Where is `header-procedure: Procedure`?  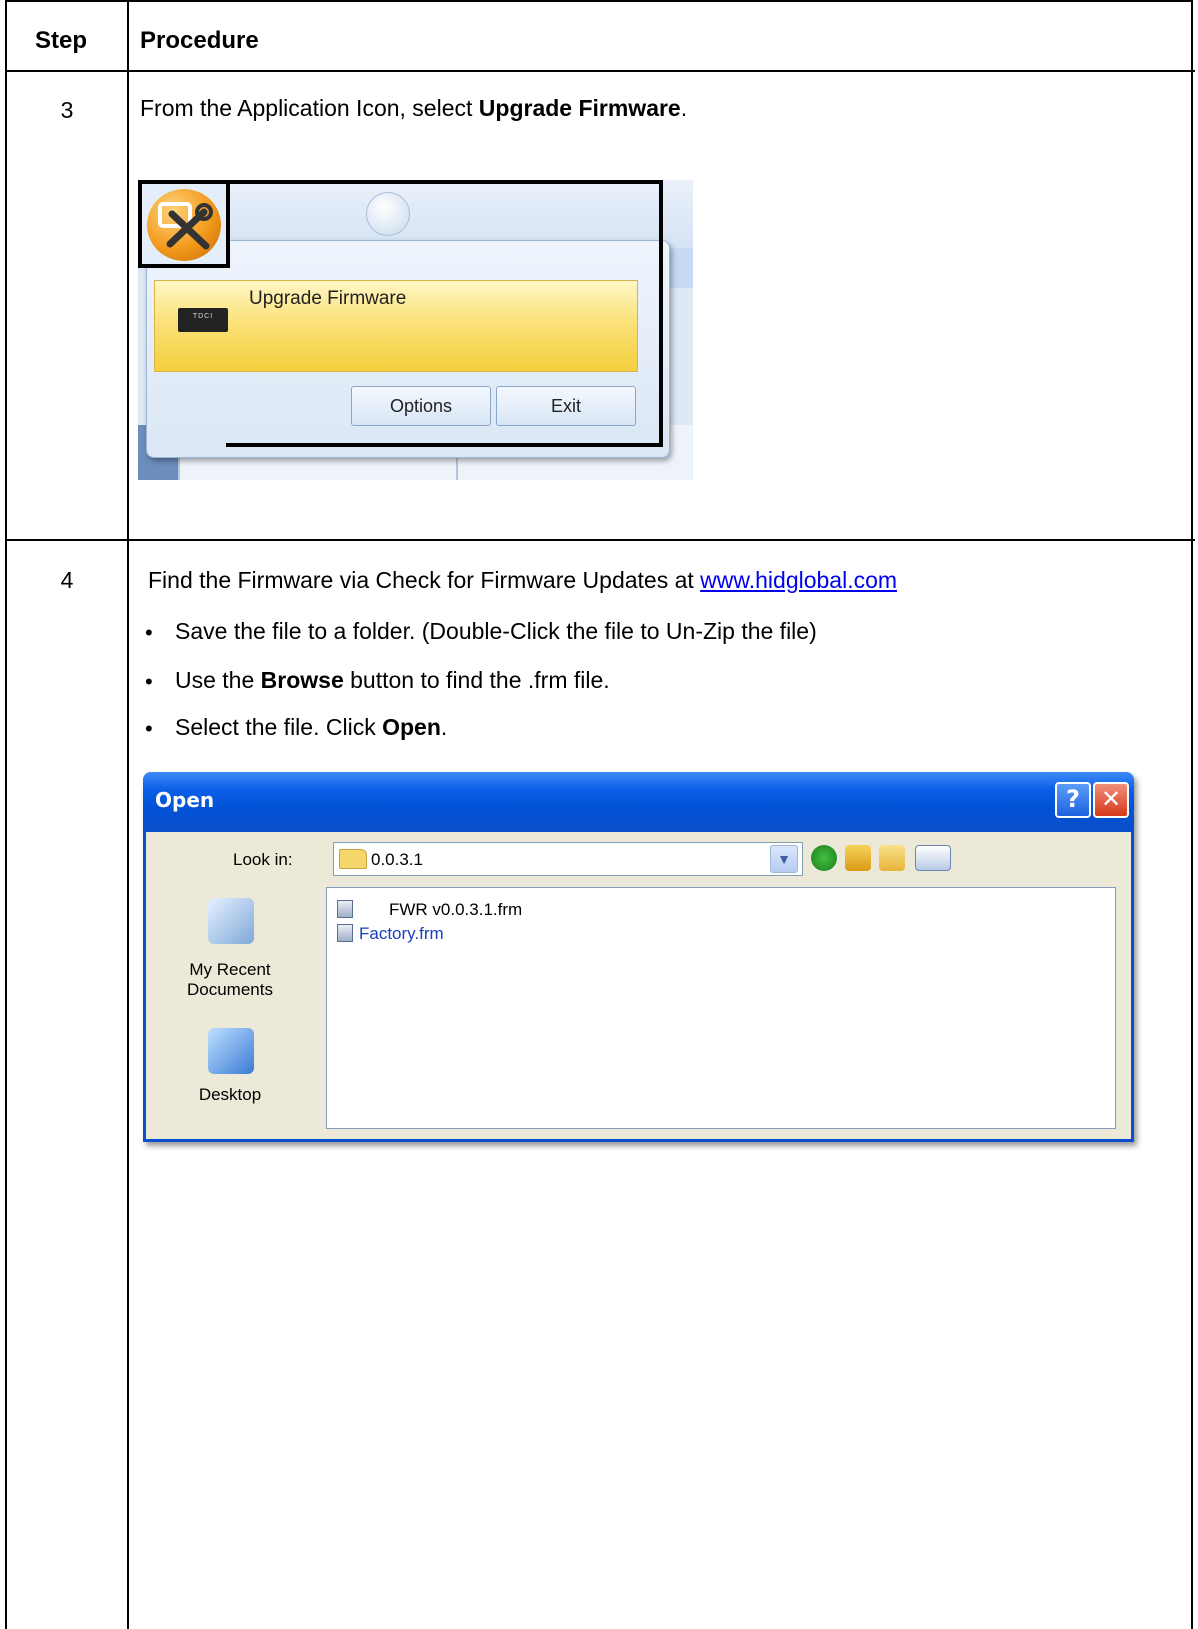 header-procedure: Procedure is located at coordinates (199, 40).